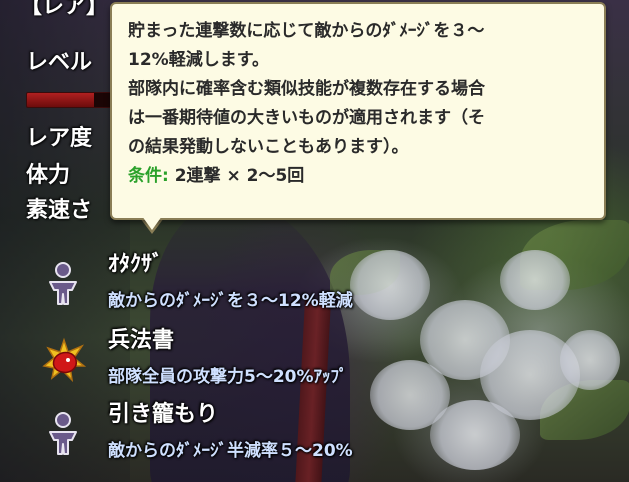  What do you see at coordinates (152, 223) in the screenshot?
I see `tooltip-pointer-fill` at bounding box center [152, 223].